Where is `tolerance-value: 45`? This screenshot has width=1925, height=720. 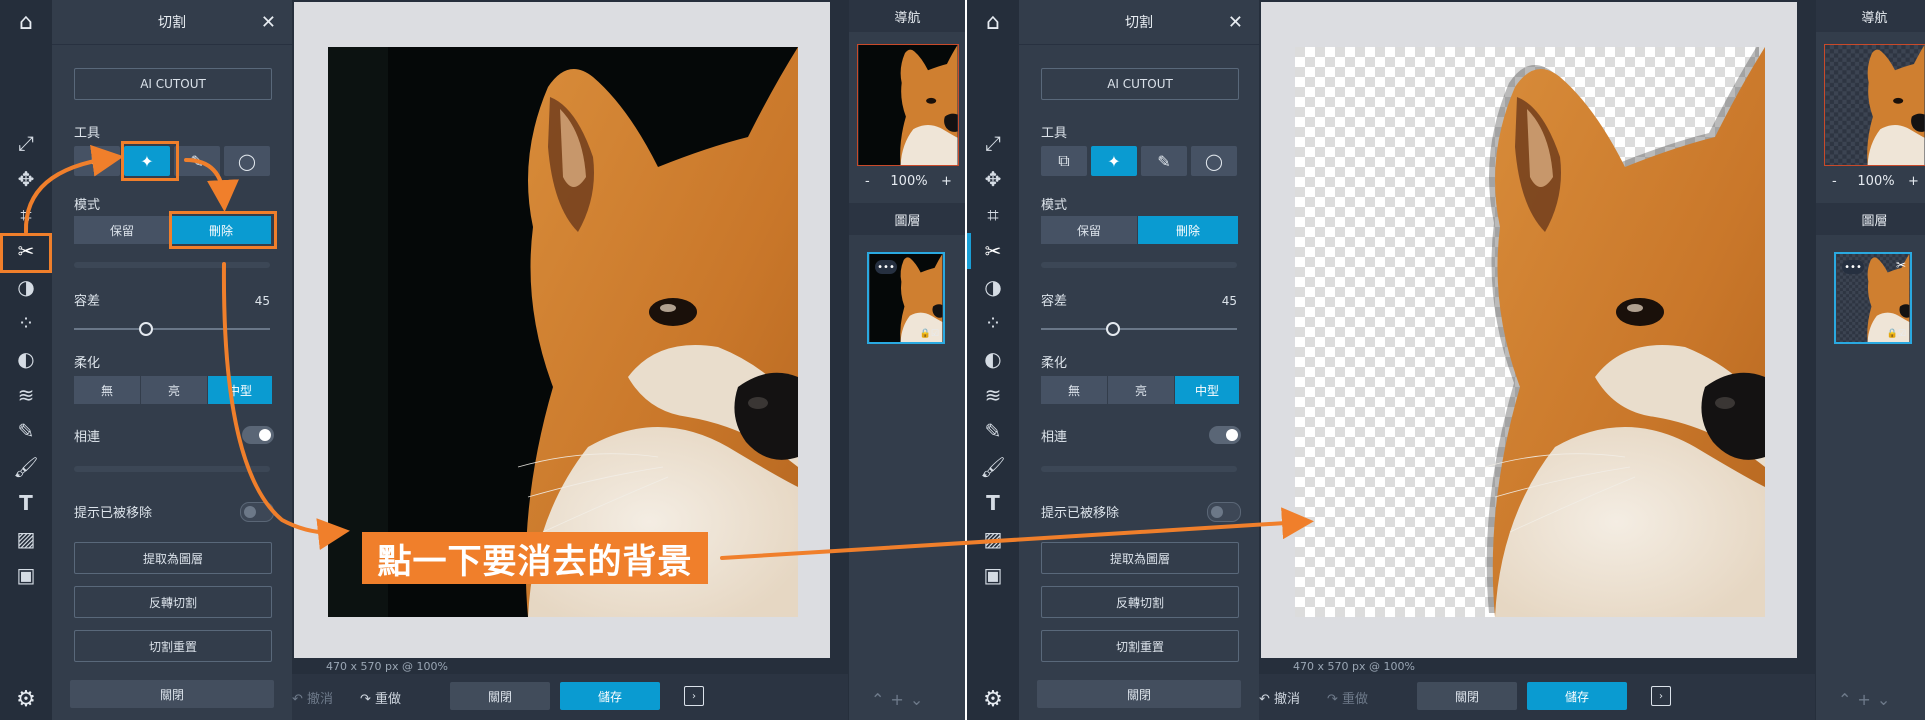
tolerance-value: 45 is located at coordinates (262, 301).